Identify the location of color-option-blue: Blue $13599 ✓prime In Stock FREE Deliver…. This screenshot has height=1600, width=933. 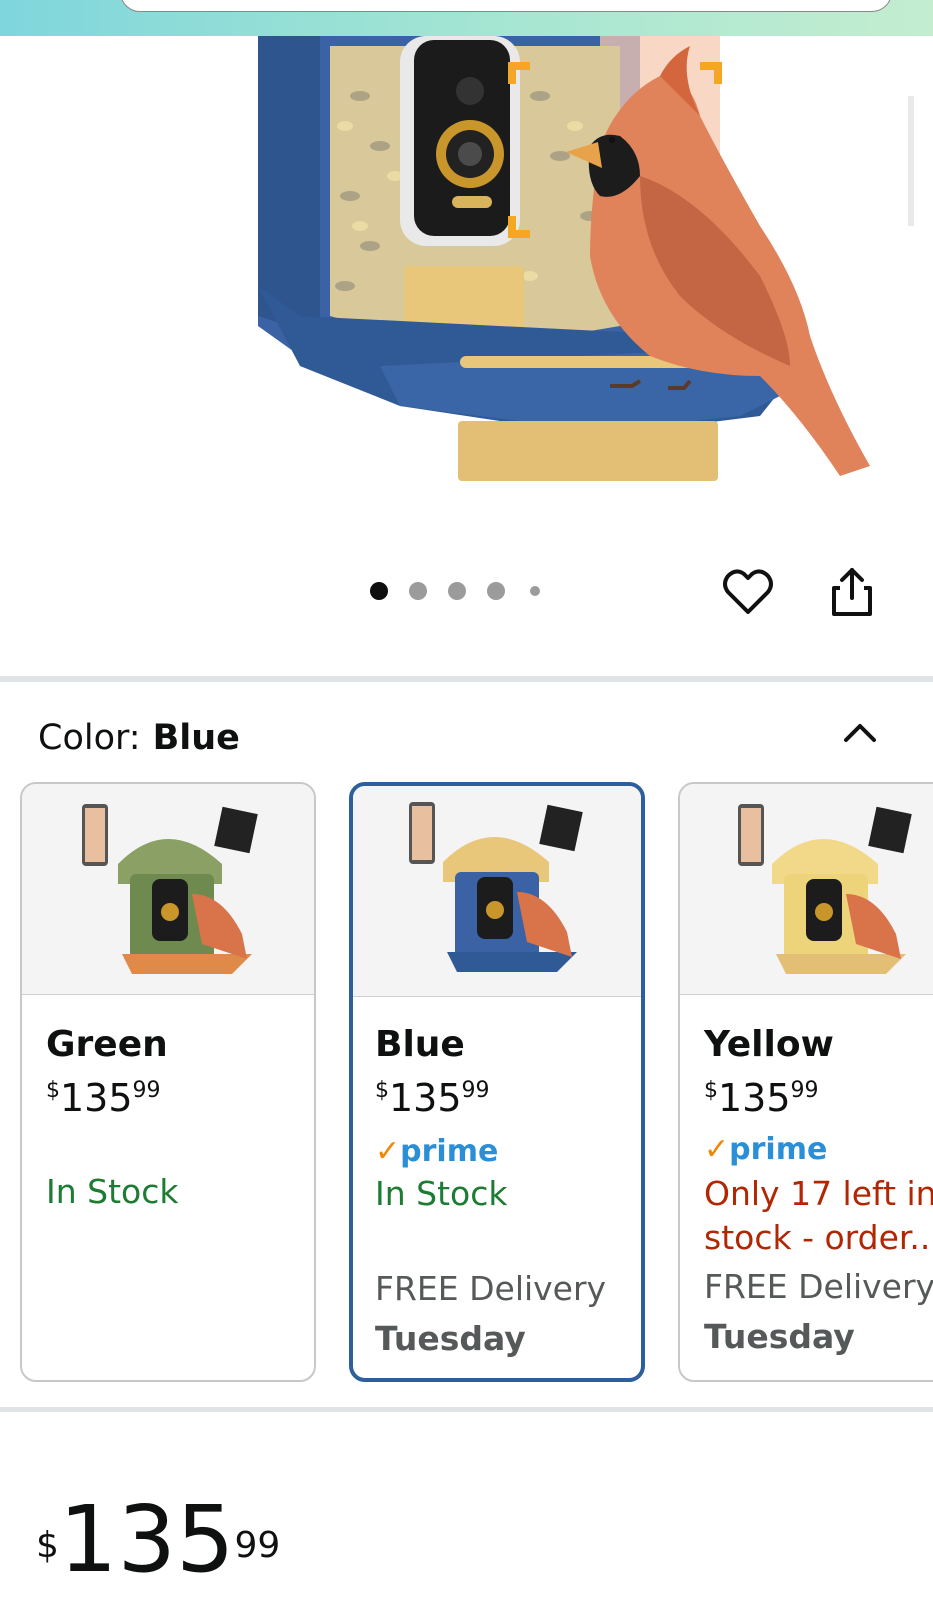
(497, 1082).